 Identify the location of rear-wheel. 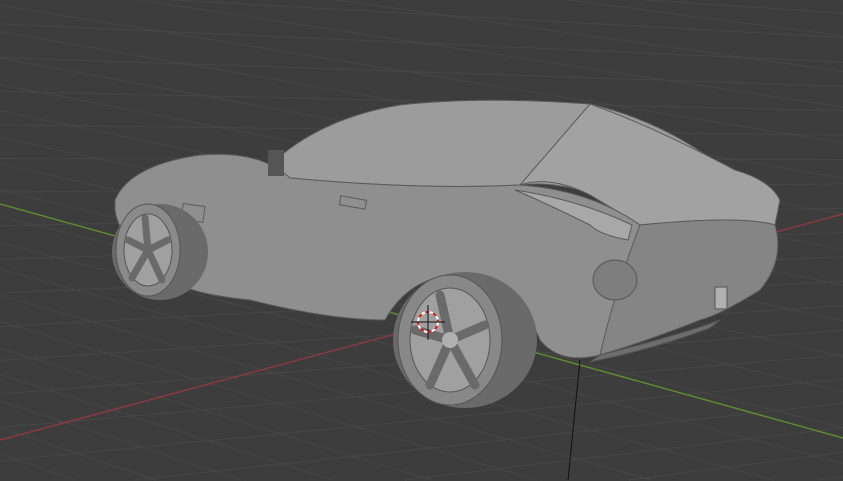
(465, 340).